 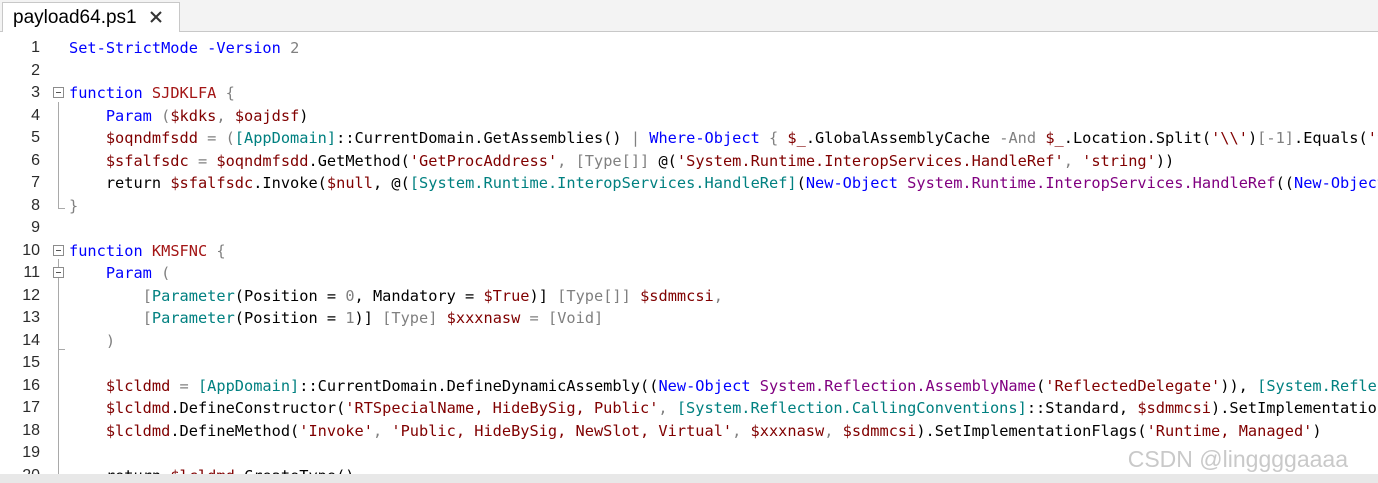 I want to click on code-token: )),, so click(x=1239, y=385).